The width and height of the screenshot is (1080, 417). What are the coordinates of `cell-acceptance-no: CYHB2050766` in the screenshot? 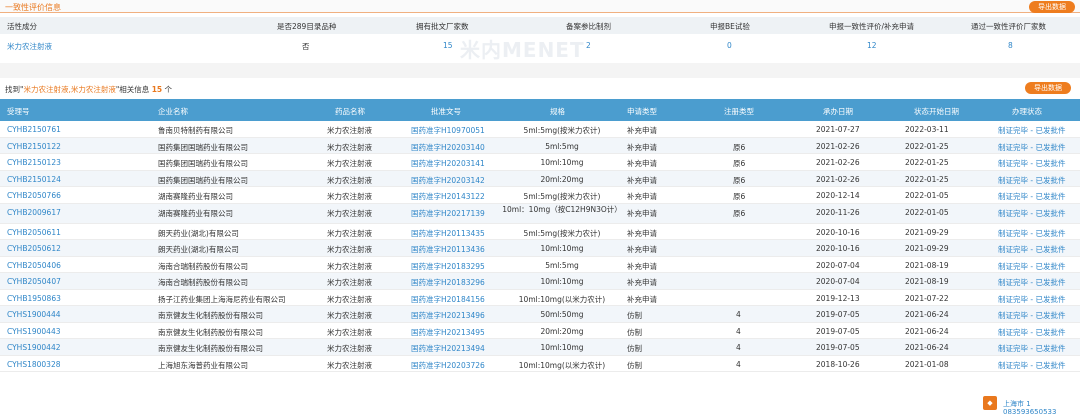 It's located at (34, 195).